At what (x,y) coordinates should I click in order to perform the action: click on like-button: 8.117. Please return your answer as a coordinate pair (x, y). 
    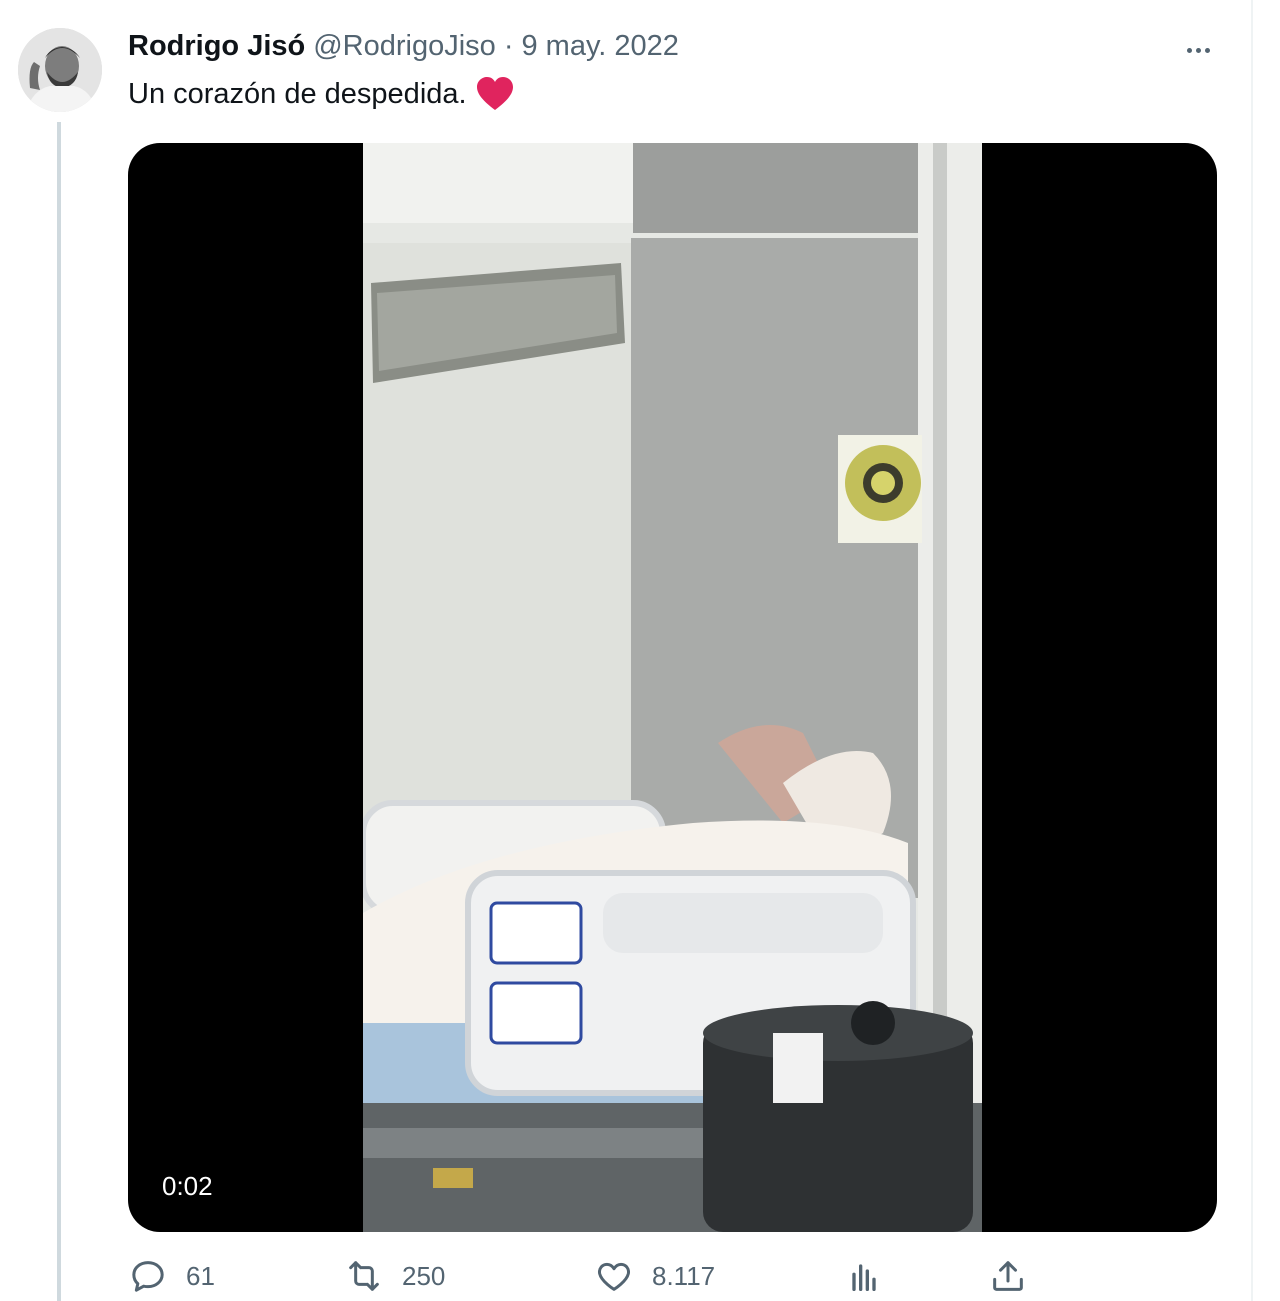
    Looking at the image, I should click on (654, 1276).